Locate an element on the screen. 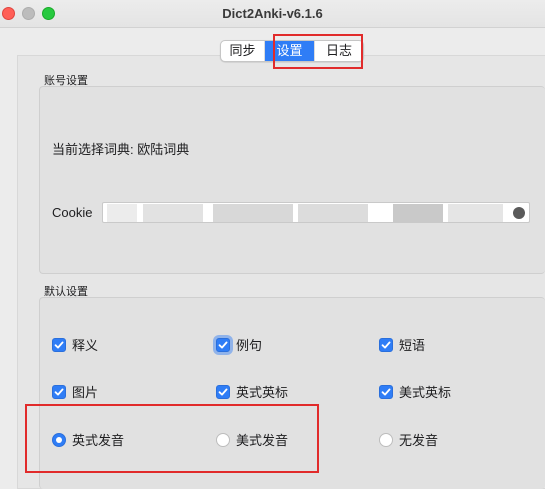  cookie-input is located at coordinates (316, 212).